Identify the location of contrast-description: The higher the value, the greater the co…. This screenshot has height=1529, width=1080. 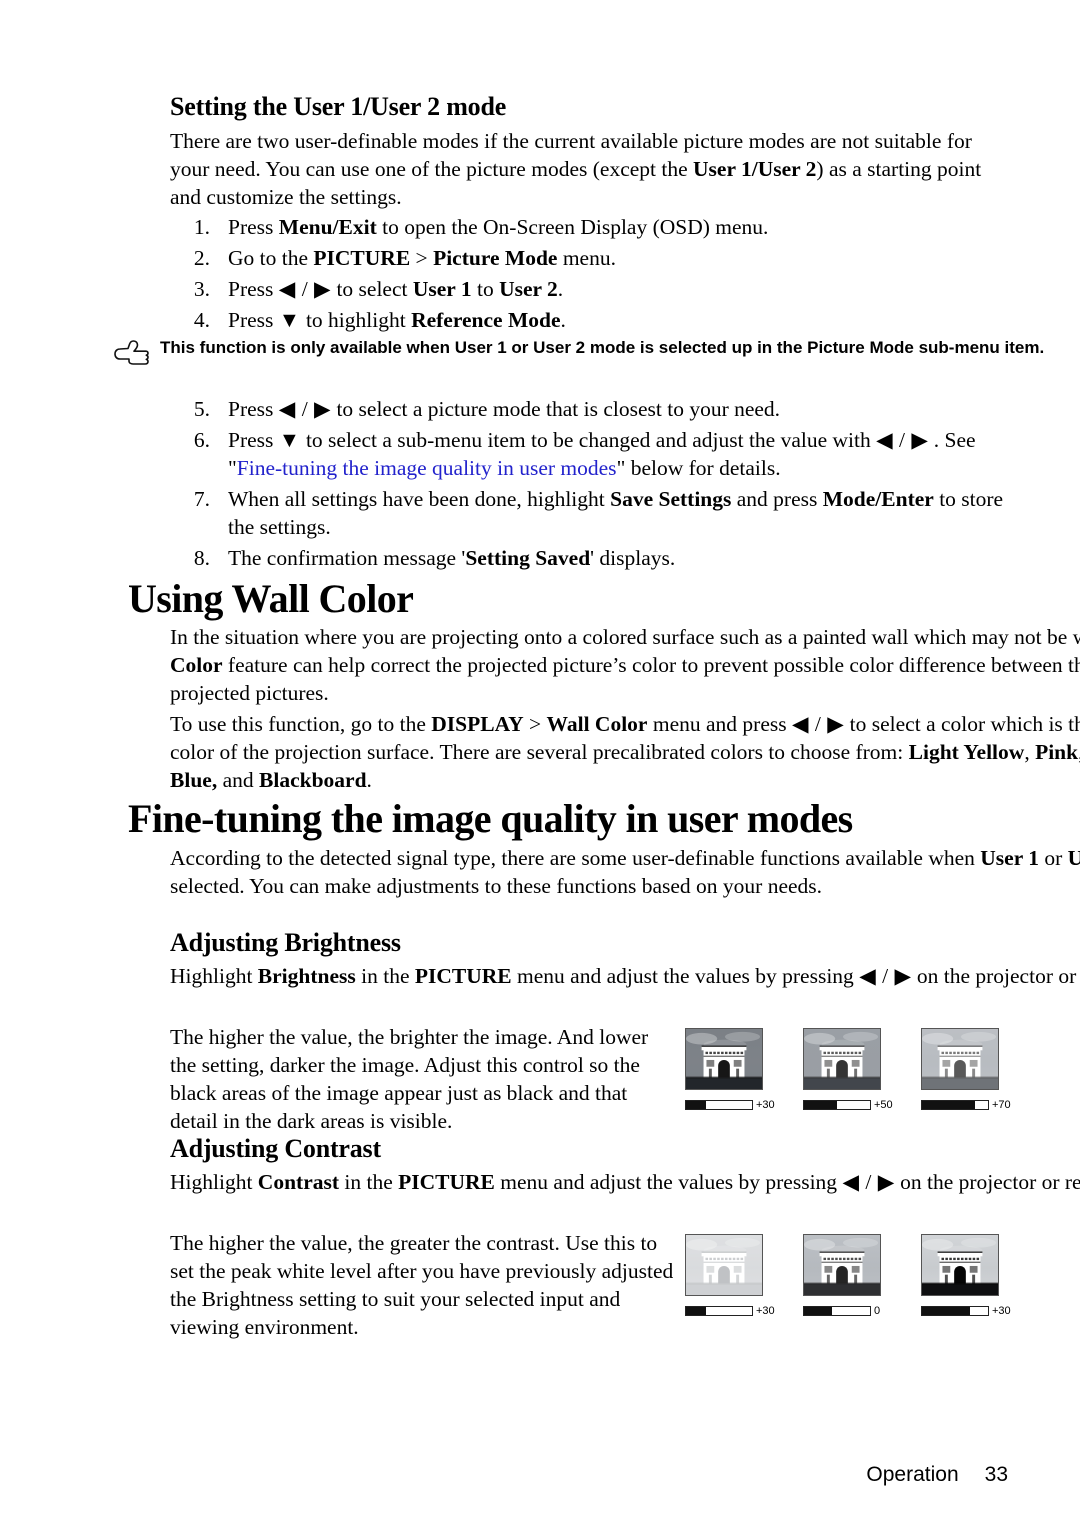
(422, 1285).